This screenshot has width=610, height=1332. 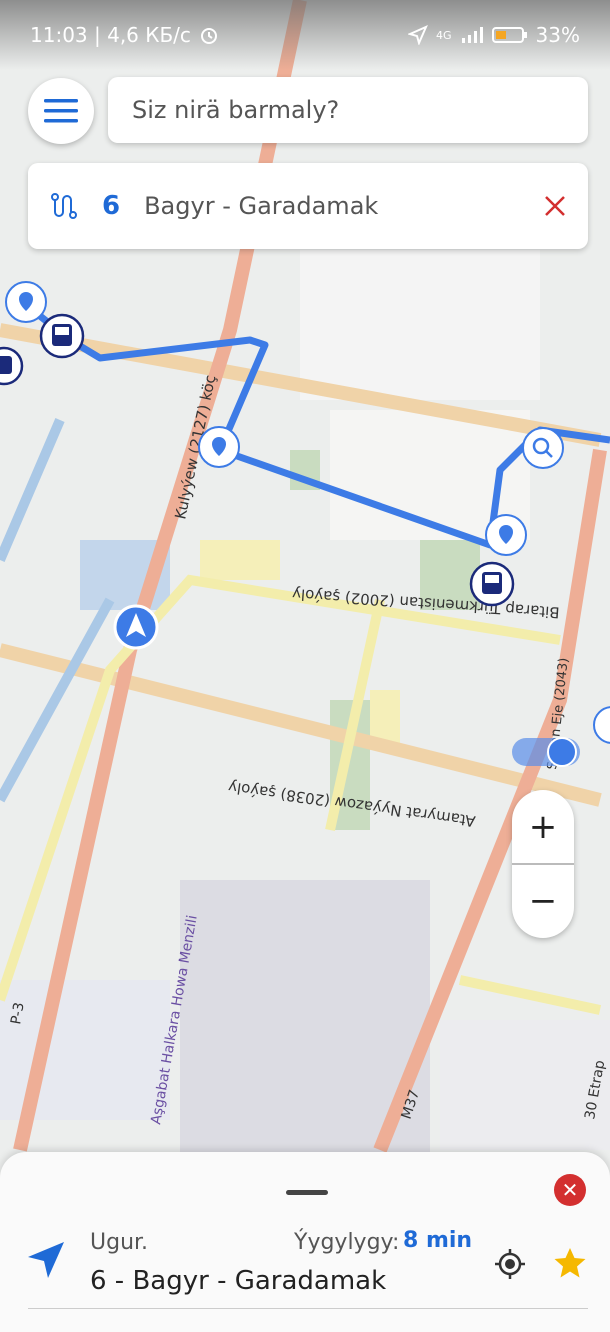 What do you see at coordinates (64, 206) in the screenshot?
I see `route-icon` at bounding box center [64, 206].